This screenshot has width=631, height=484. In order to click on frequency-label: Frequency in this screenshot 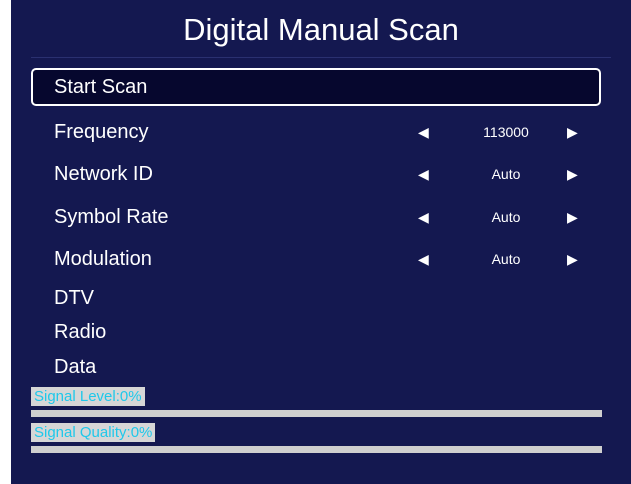, I will do `click(101, 132)`.